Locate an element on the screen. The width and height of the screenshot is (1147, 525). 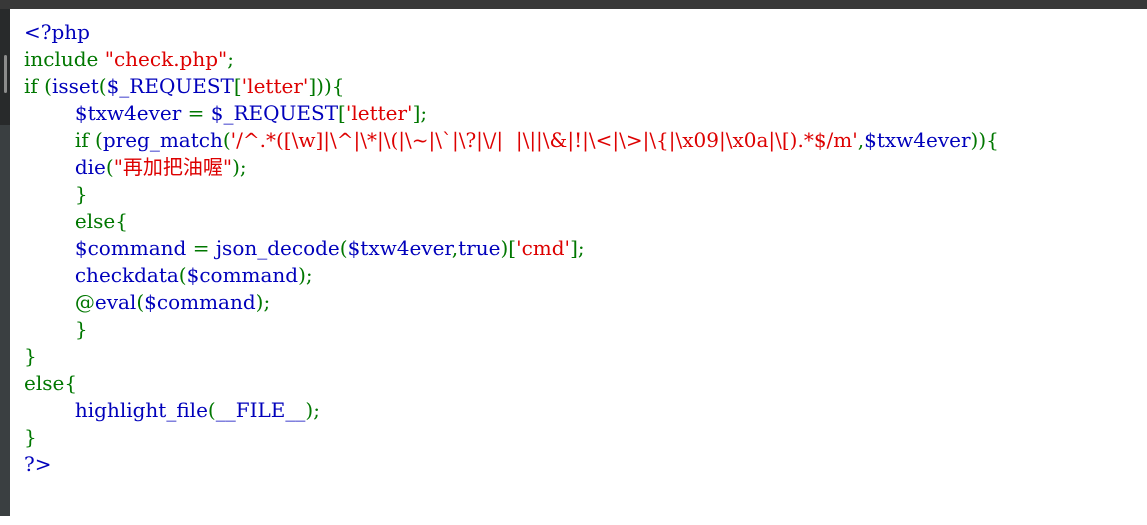
token-default: ?> is located at coordinates (38, 464).